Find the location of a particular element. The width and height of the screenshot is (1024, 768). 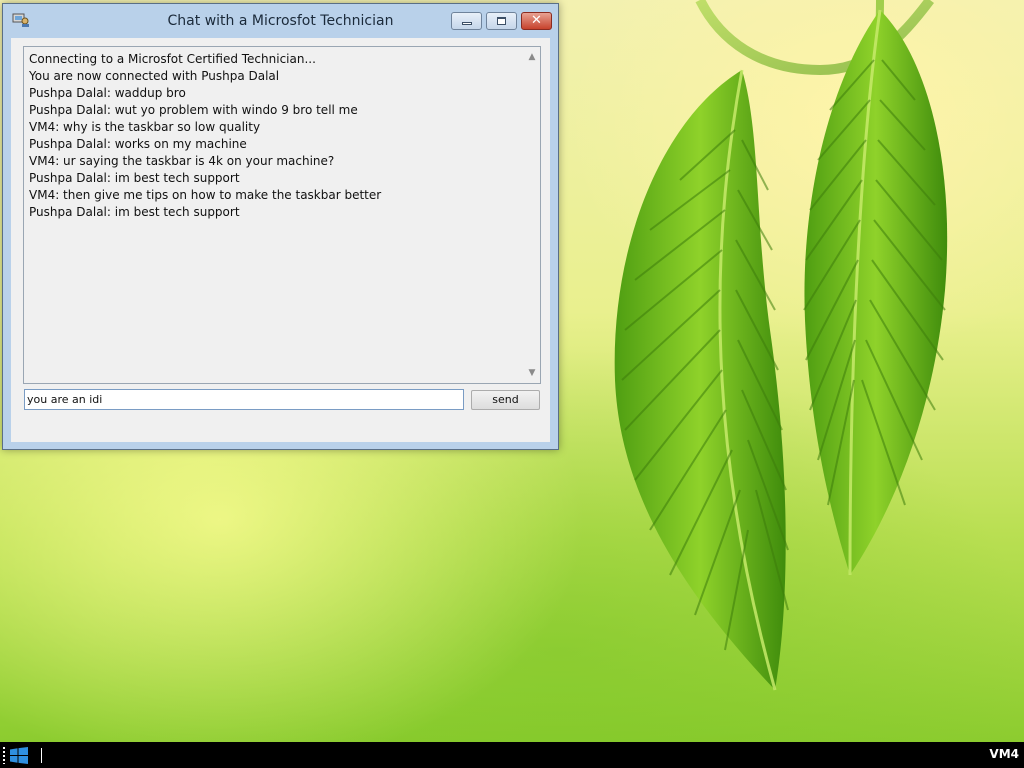

window-titlebar: Chat with a Microsfot Technician ✕ is located at coordinates (280, 21).